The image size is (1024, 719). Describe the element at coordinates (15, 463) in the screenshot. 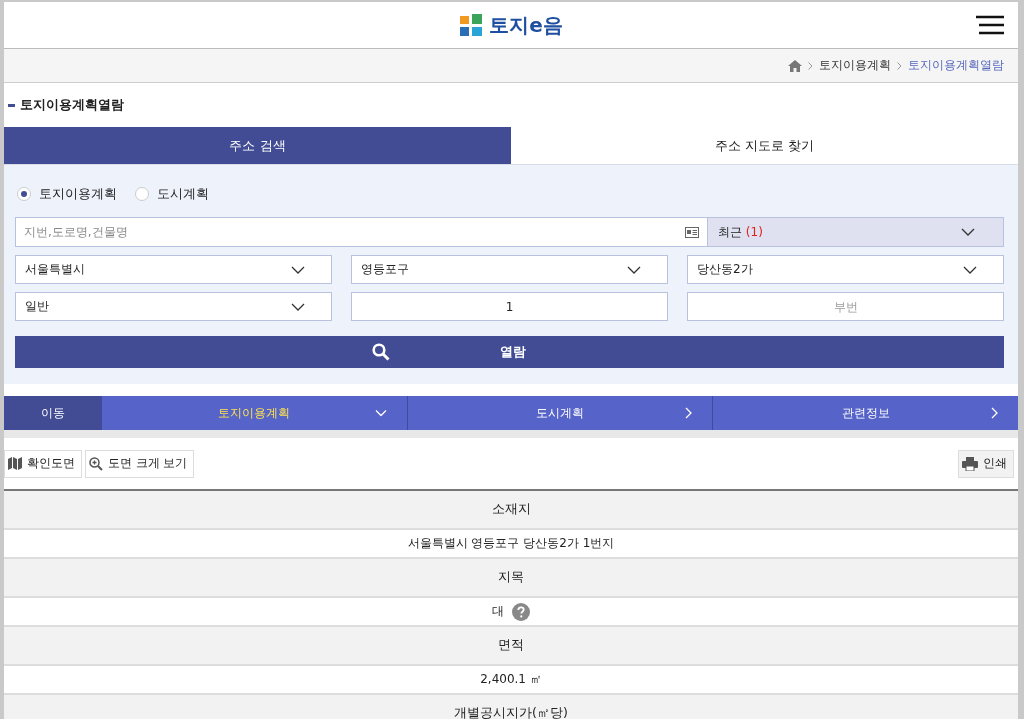

I see `map-icon` at that location.